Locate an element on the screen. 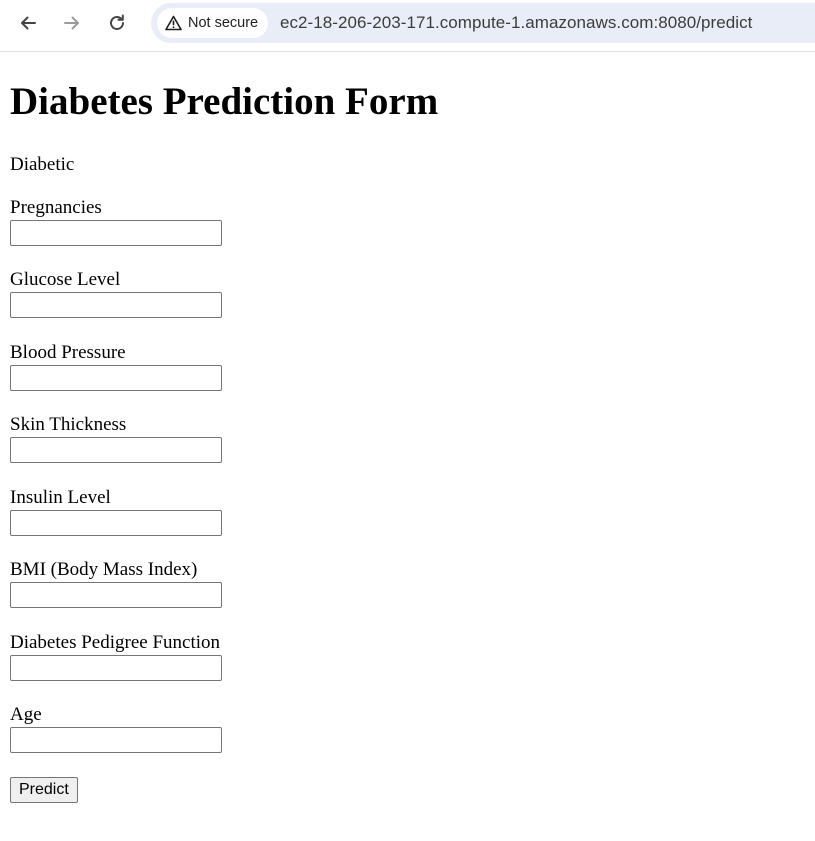  warning-icon is located at coordinates (173, 23).